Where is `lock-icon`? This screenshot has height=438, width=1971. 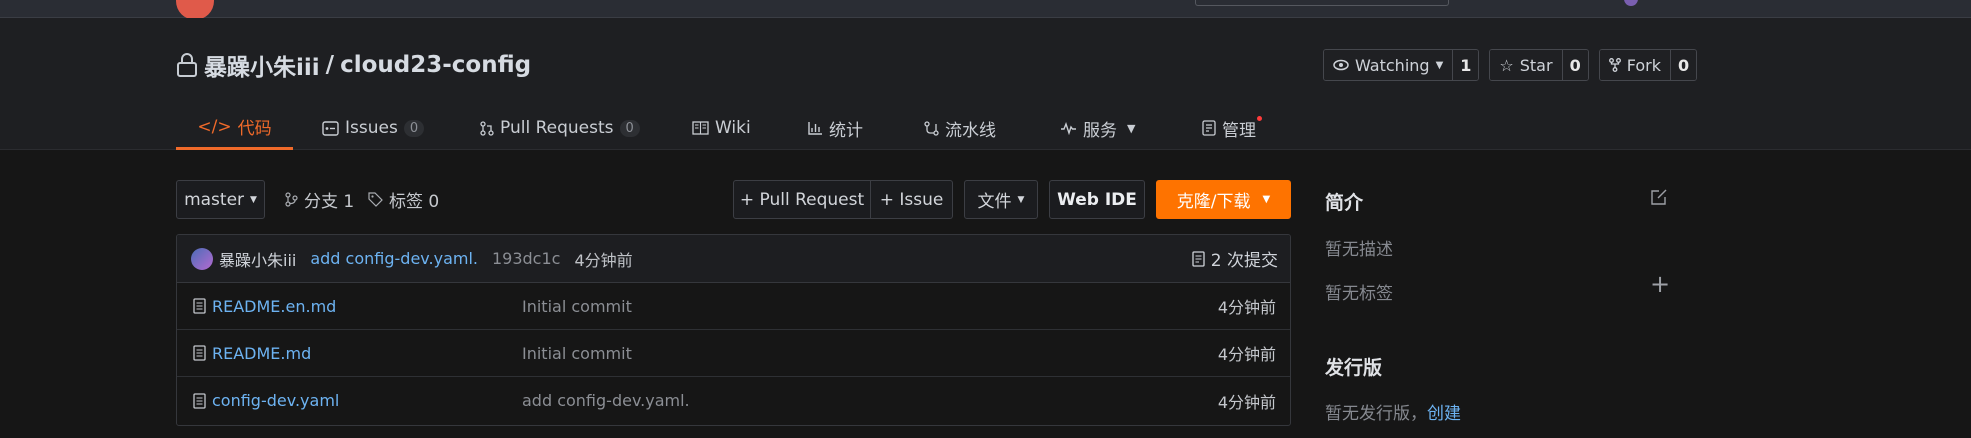 lock-icon is located at coordinates (187, 65).